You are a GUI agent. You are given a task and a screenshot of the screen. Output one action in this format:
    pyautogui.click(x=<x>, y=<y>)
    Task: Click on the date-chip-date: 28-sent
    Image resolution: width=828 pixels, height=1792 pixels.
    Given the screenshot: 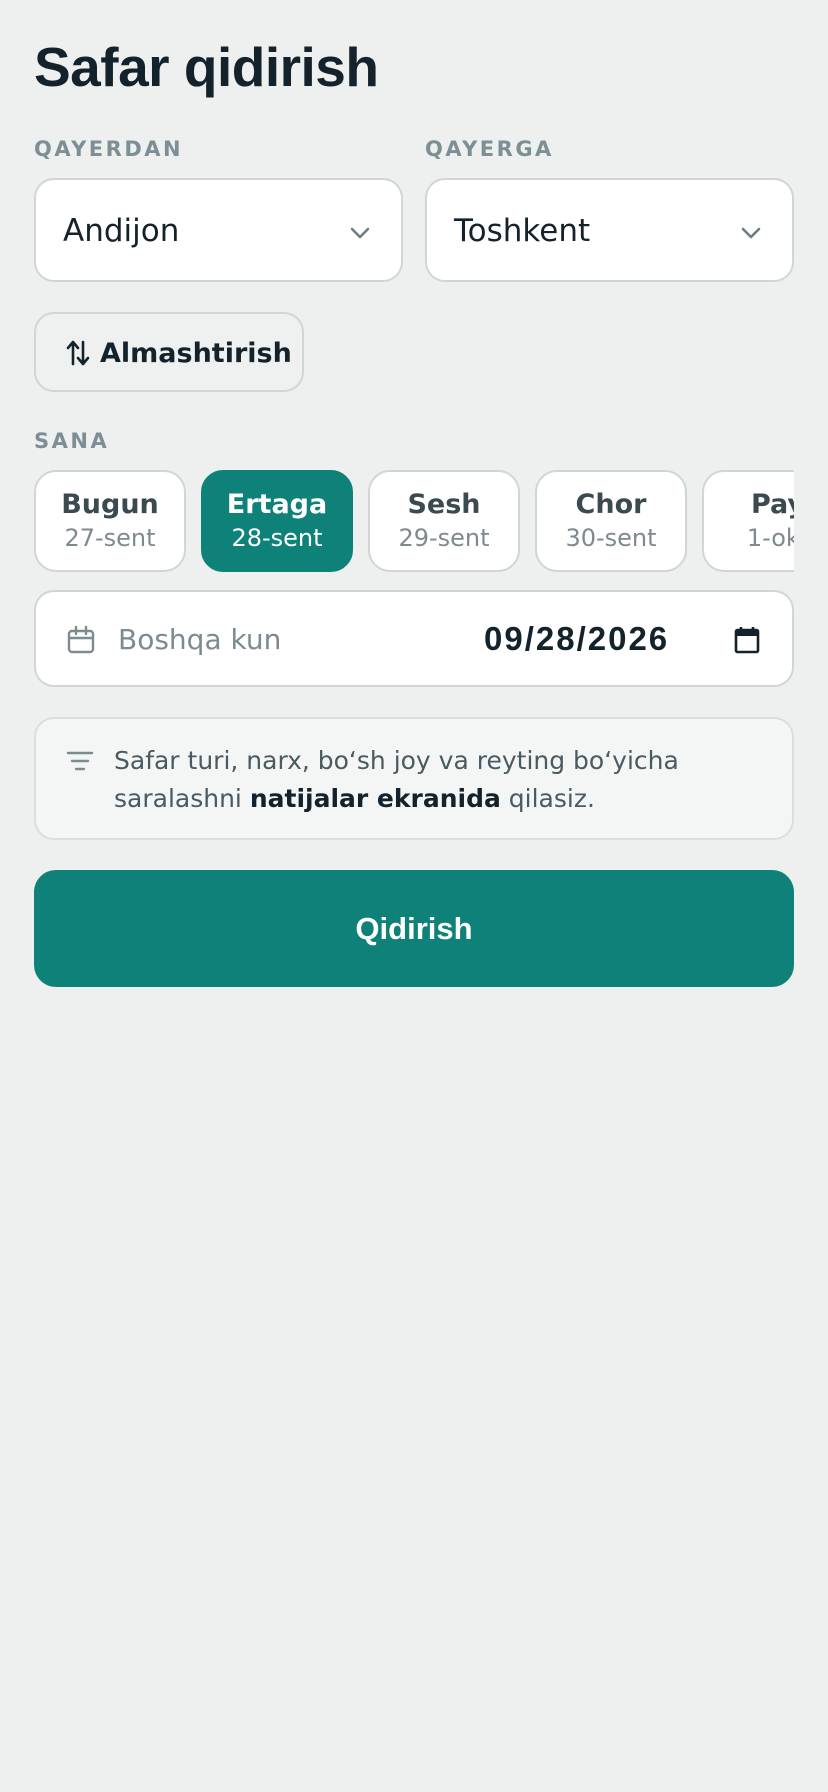 What is the action you would take?
    pyautogui.click(x=277, y=538)
    